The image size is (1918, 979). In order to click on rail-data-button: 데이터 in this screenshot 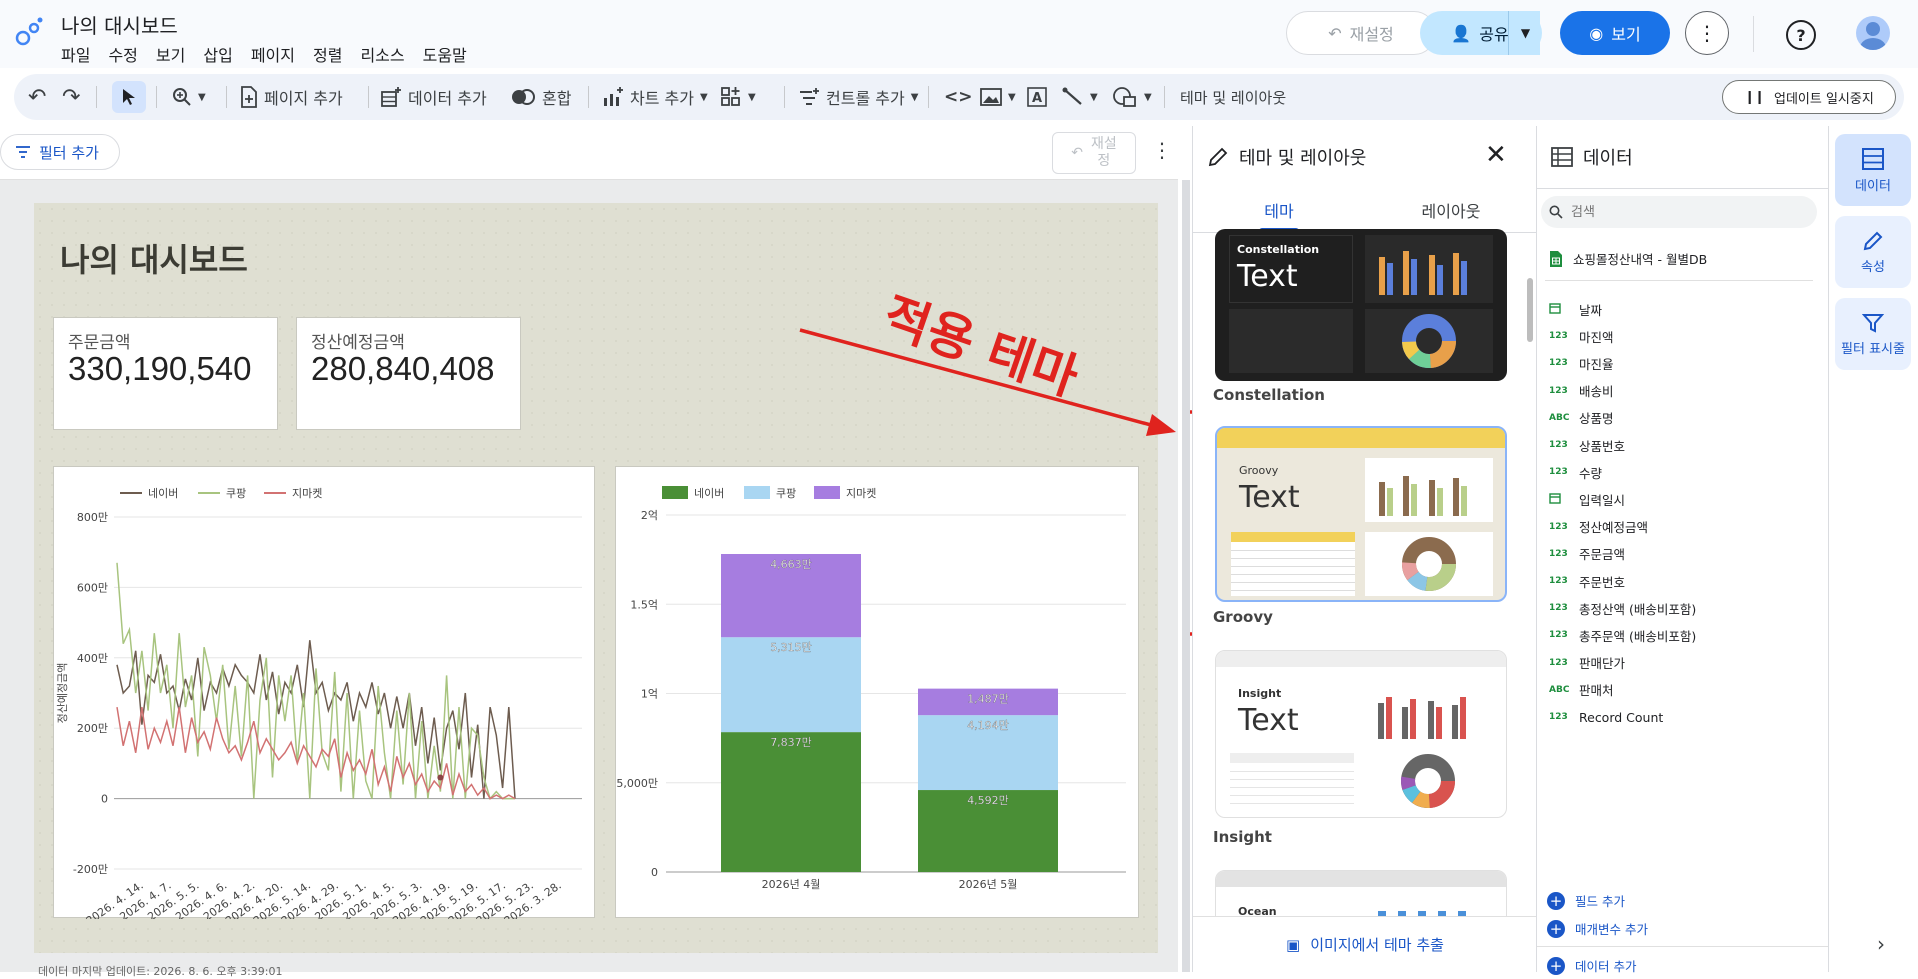, I will do `click(1873, 170)`.